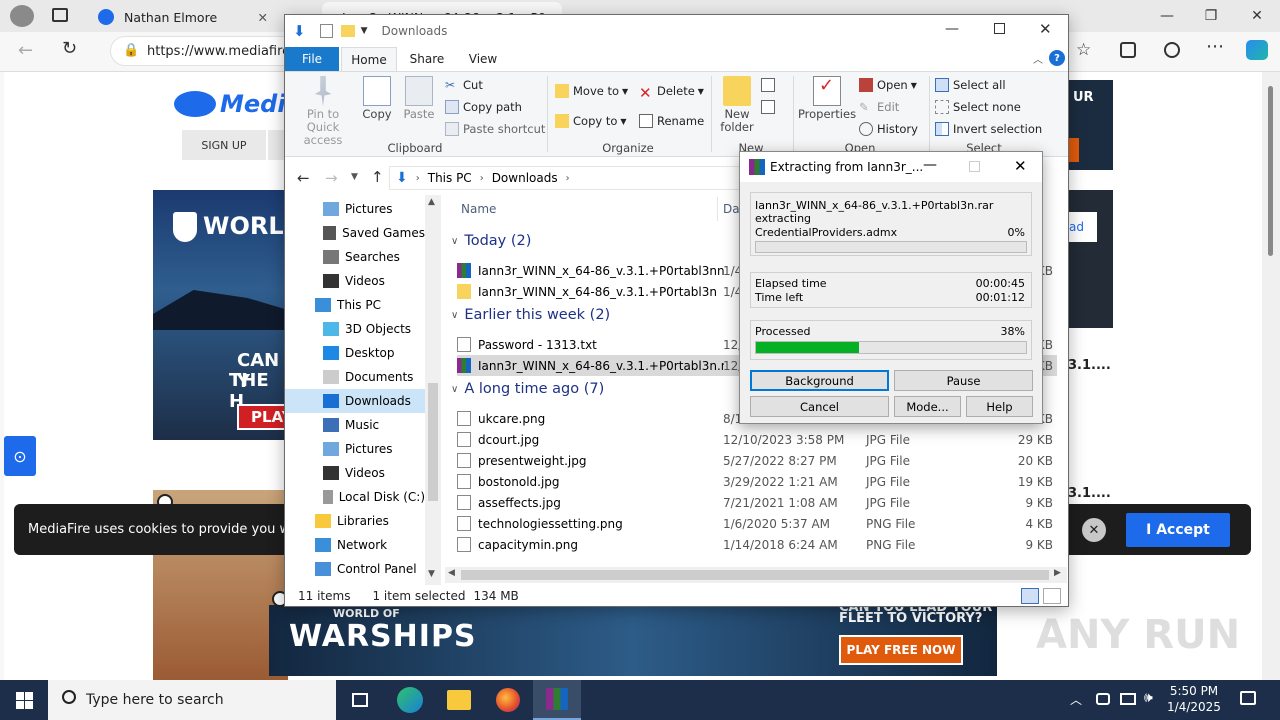 The image size is (1280, 720). What do you see at coordinates (433, 390) in the screenshot?
I see `navigation-pane-scrollbar: ▲ ▼` at bounding box center [433, 390].